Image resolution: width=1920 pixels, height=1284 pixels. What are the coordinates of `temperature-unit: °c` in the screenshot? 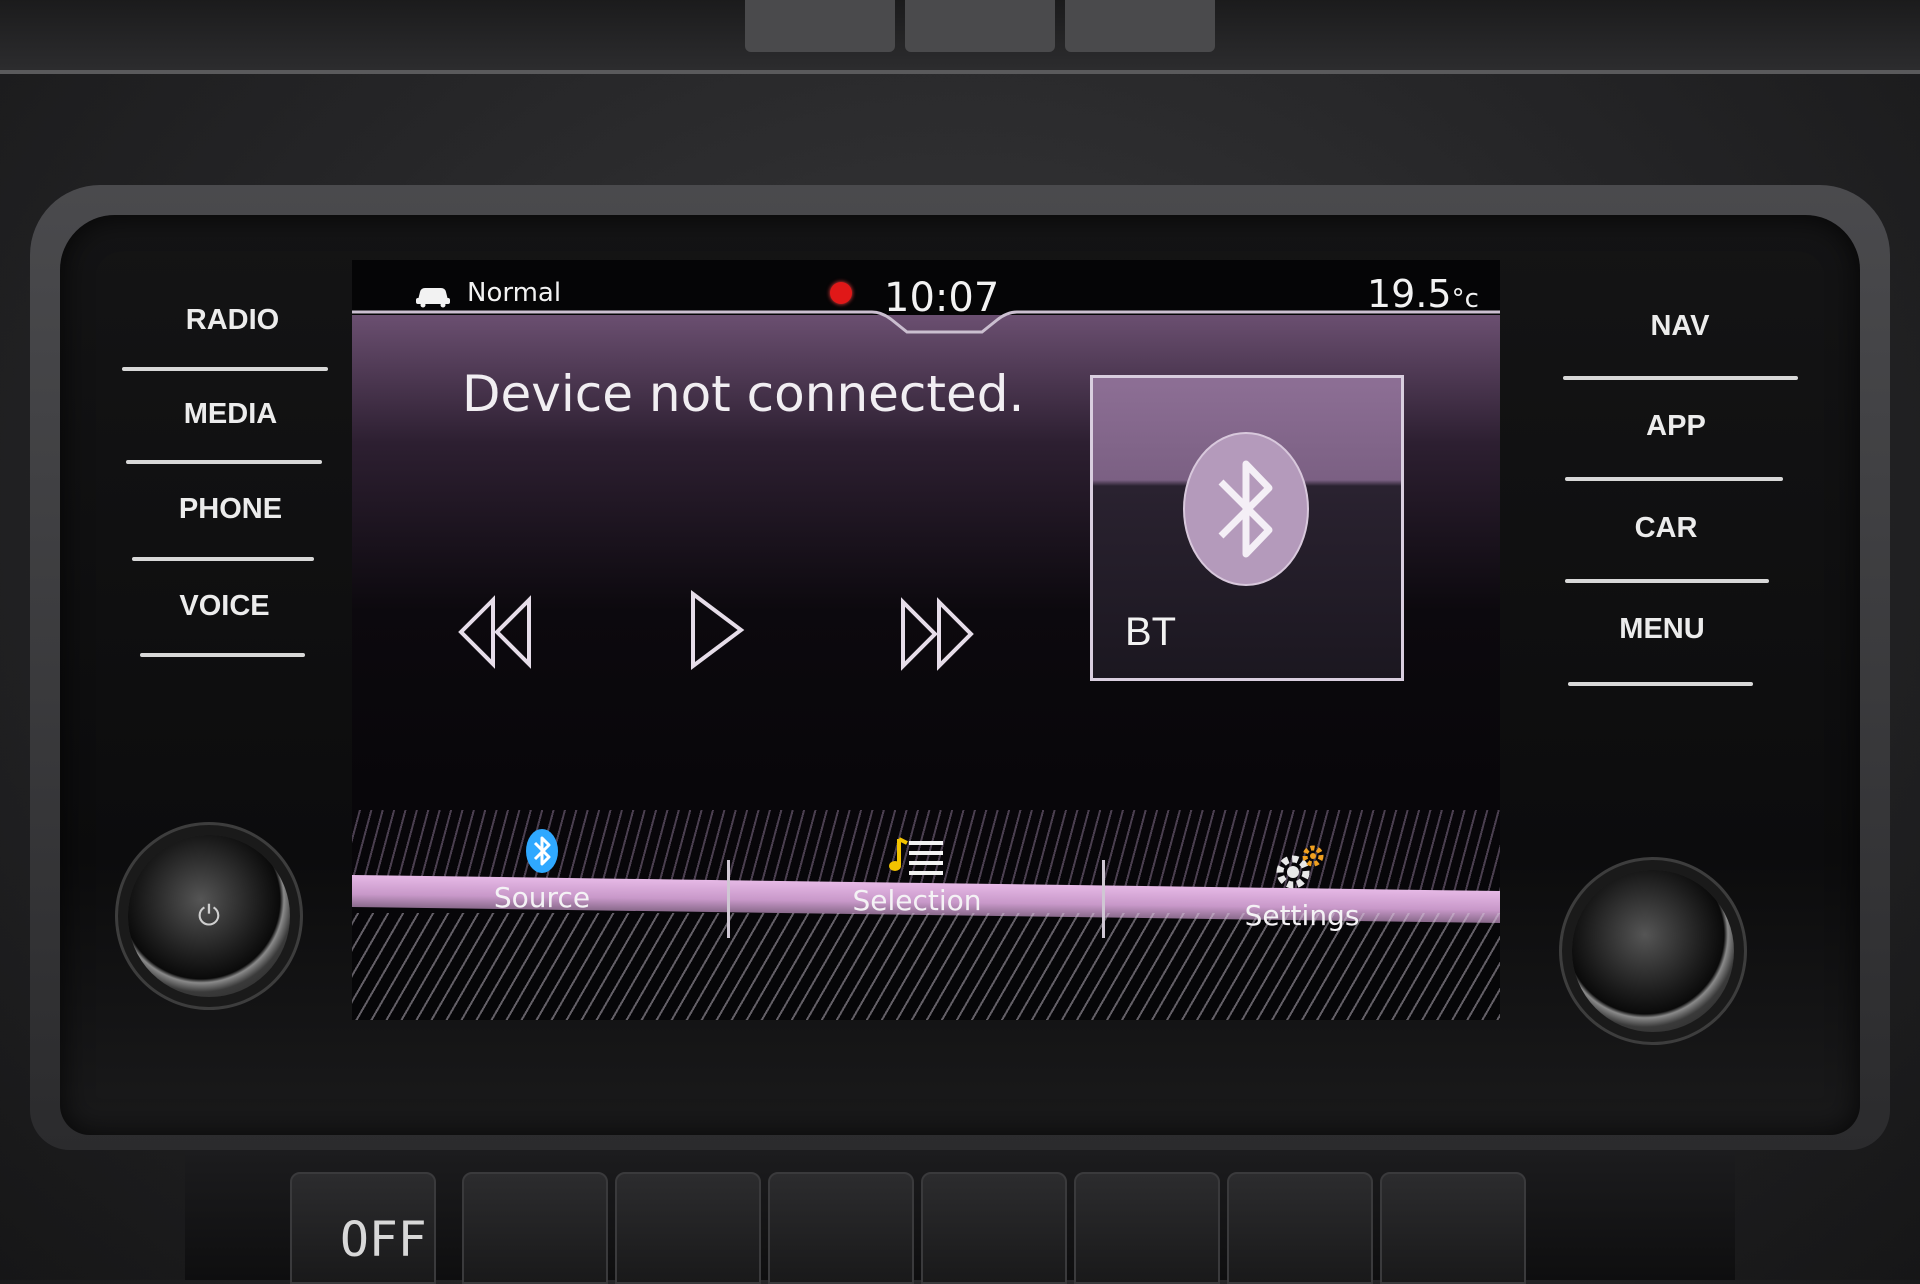 It's located at (1465, 299).